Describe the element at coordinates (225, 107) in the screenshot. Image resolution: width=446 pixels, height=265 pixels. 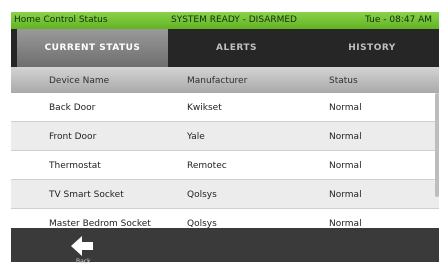
I see `table-row: Back Door Kwikset Normal` at that location.